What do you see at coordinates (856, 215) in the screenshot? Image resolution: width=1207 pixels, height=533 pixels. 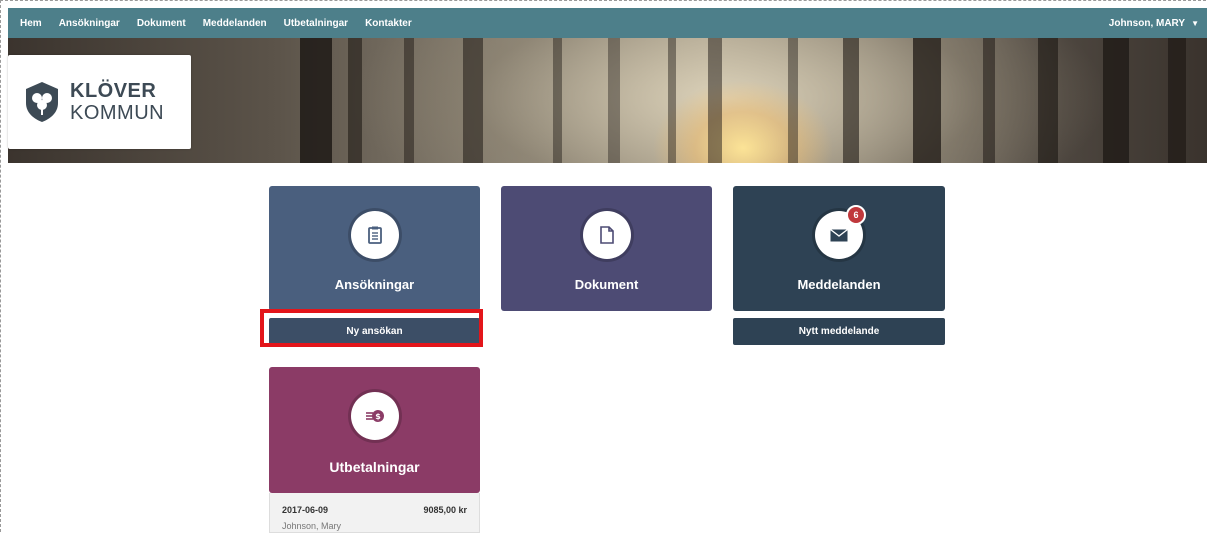 I see `unread-count-badge: 6` at bounding box center [856, 215].